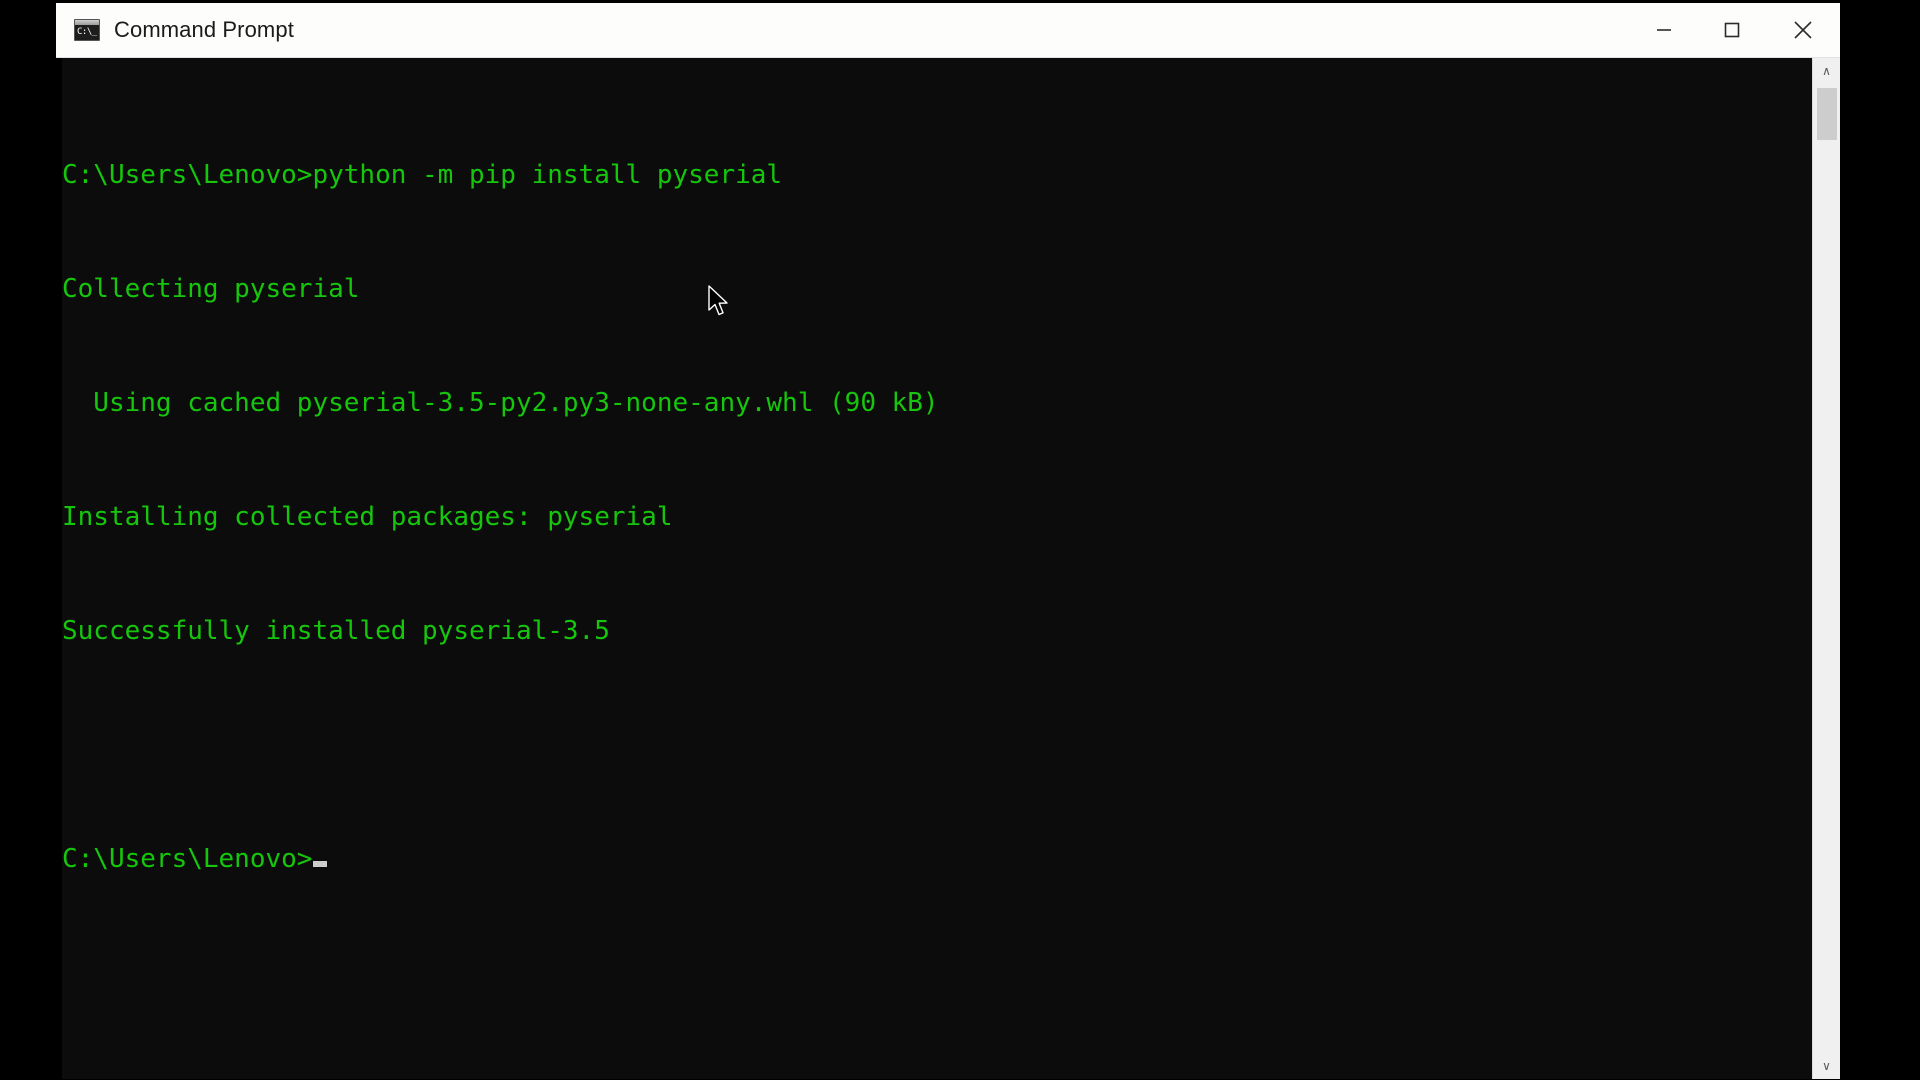 The width and height of the screenshot is (1920, 1080). I want to click on maximize-button, so click(1732, 30).